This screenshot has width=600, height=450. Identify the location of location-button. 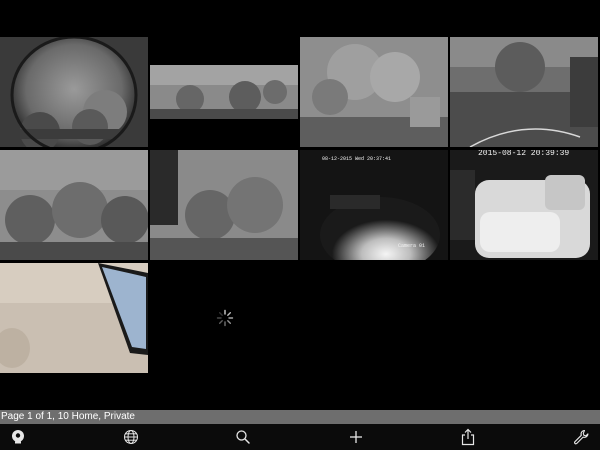
(18, 437).